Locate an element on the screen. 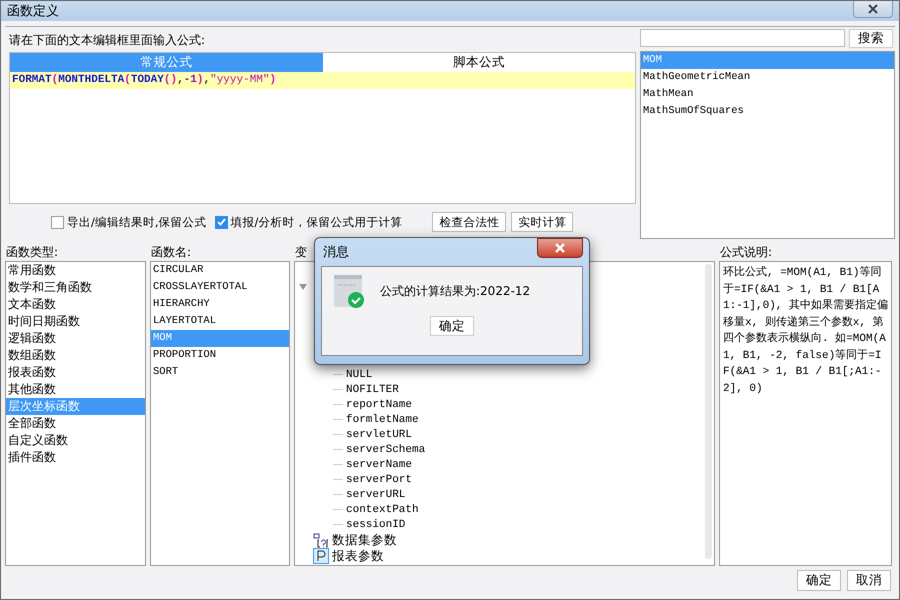 The image size is (900, 600). tree-item: 数据集参数 is located at coordinates (364, 540).